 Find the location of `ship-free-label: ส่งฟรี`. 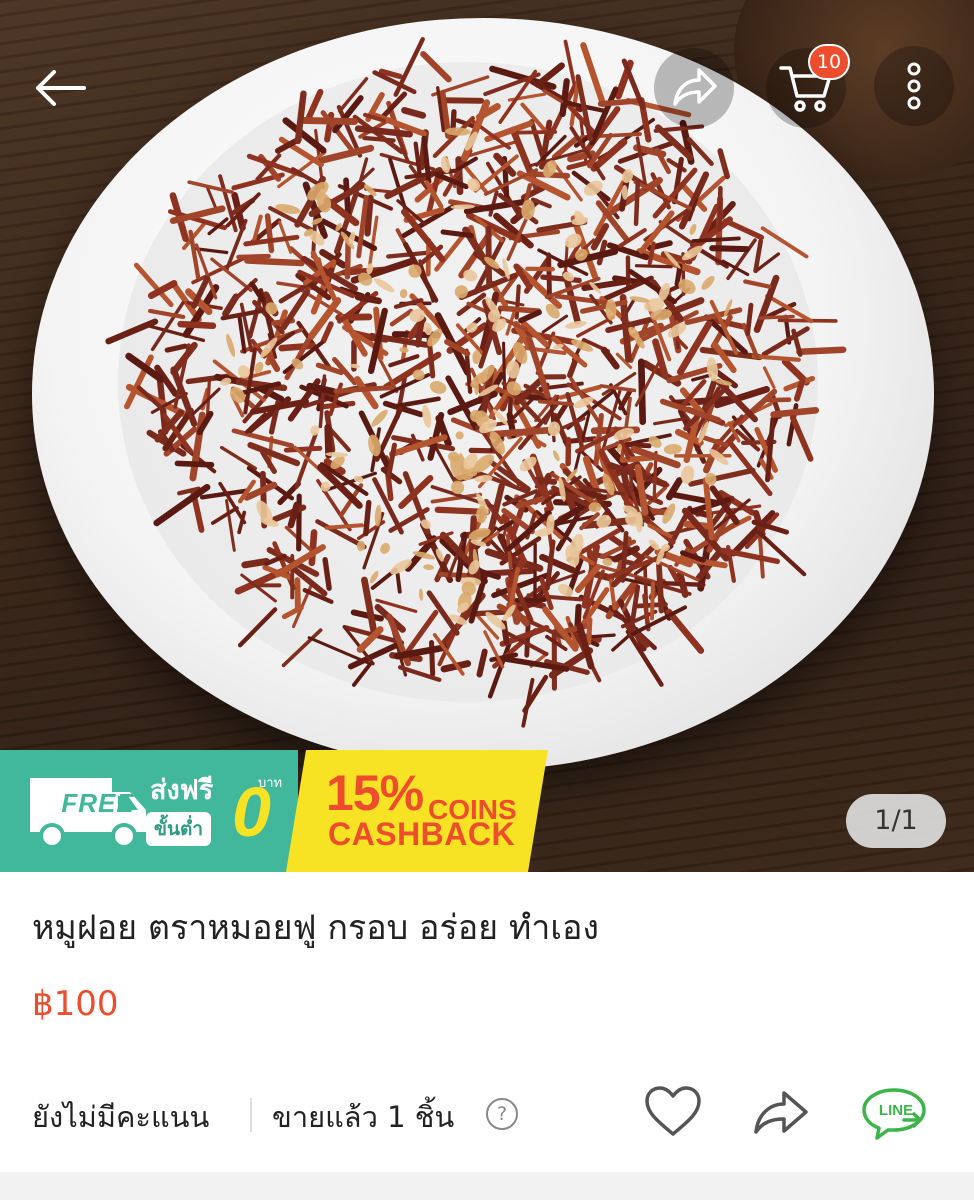

ship-free-label: ส่งฟรี is located at coordinates (182, 790).